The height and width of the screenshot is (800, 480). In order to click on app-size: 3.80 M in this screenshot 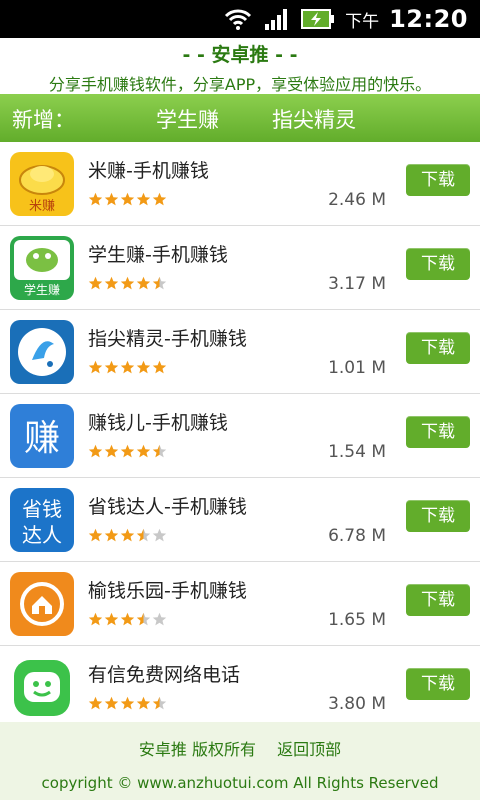, I will do `click(357, 704)`.